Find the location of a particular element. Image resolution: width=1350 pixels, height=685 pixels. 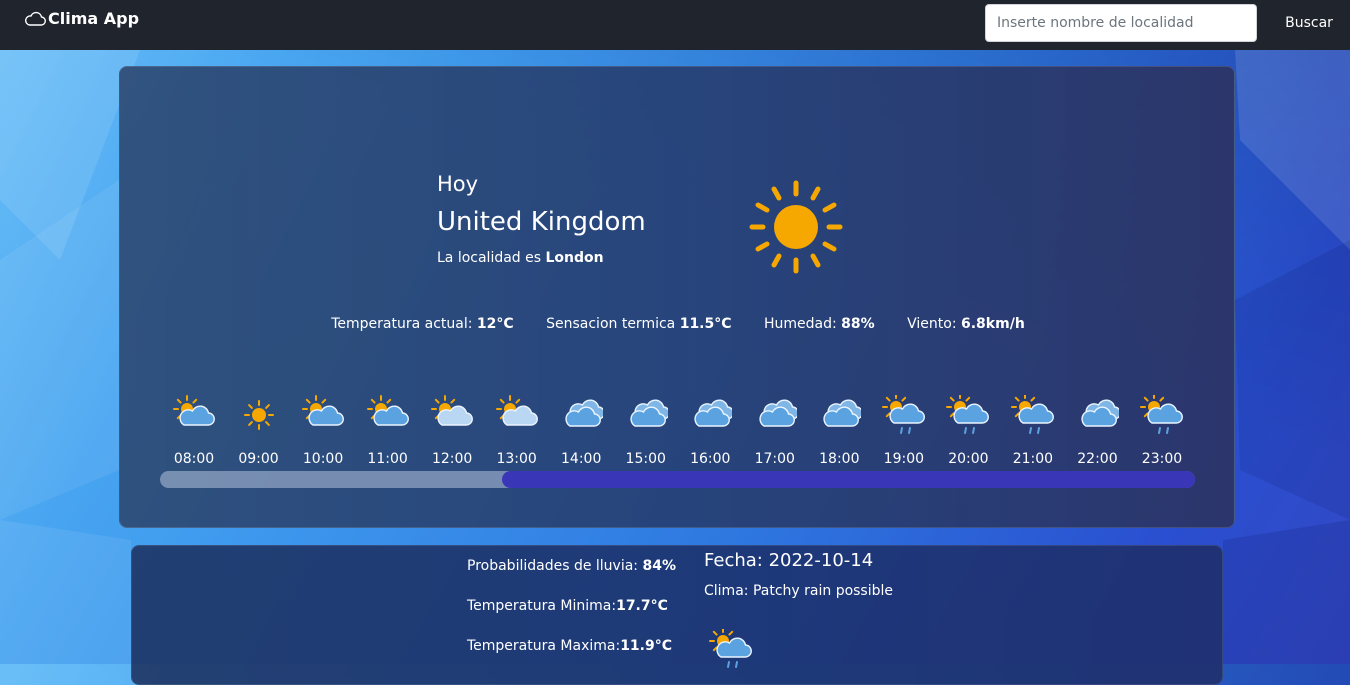

hourly-item: 12:00 is located at coordinates (452, 431).